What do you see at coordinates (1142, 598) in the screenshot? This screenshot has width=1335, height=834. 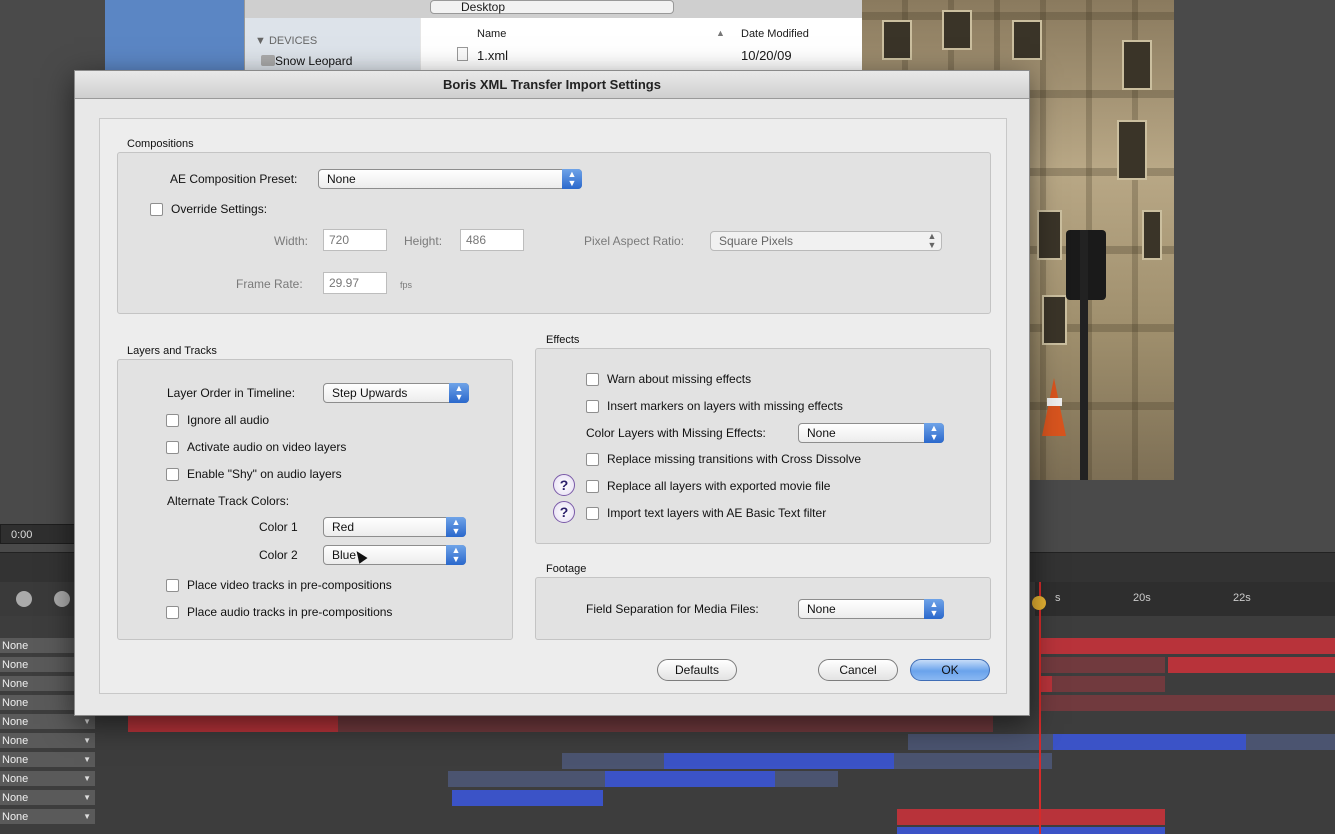 I see `ruler-mark: 20s` at bounding box center [1142, 598].